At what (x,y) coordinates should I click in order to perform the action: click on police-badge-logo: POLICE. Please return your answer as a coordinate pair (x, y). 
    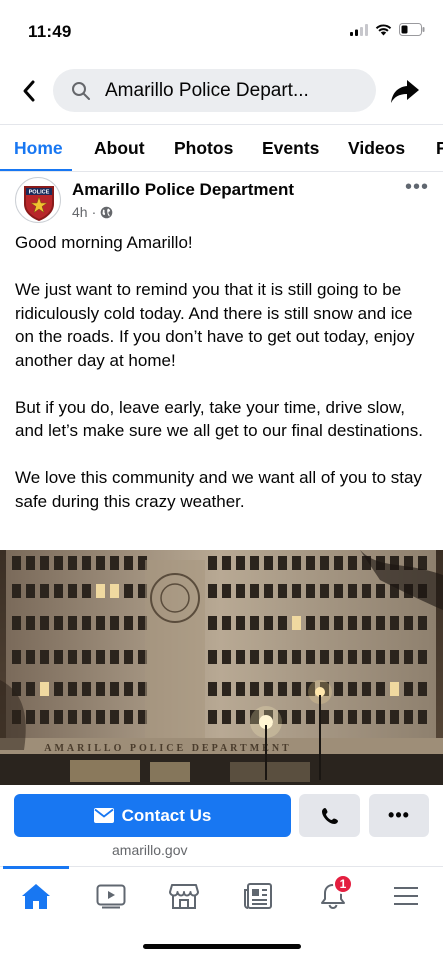
    Looking at the image, I should click on (39, 203).